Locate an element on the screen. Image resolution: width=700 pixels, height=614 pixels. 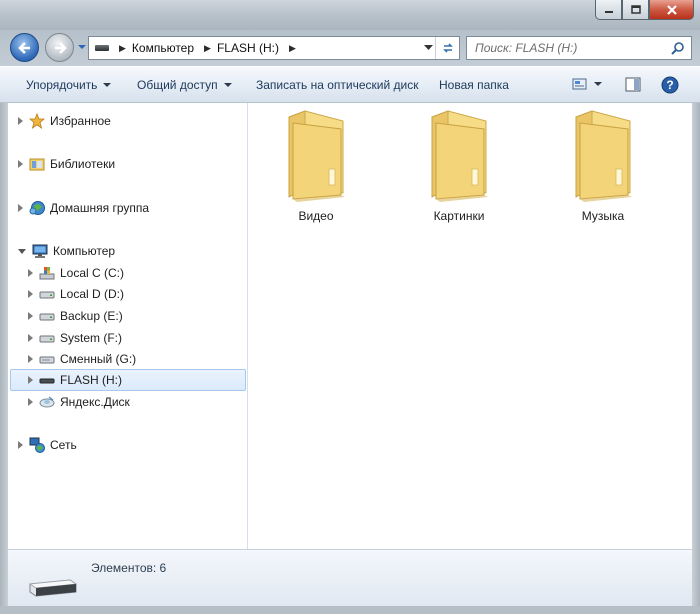
sidebar-item-drive-c: Local C (C:) is located at coordinates (76, 273).